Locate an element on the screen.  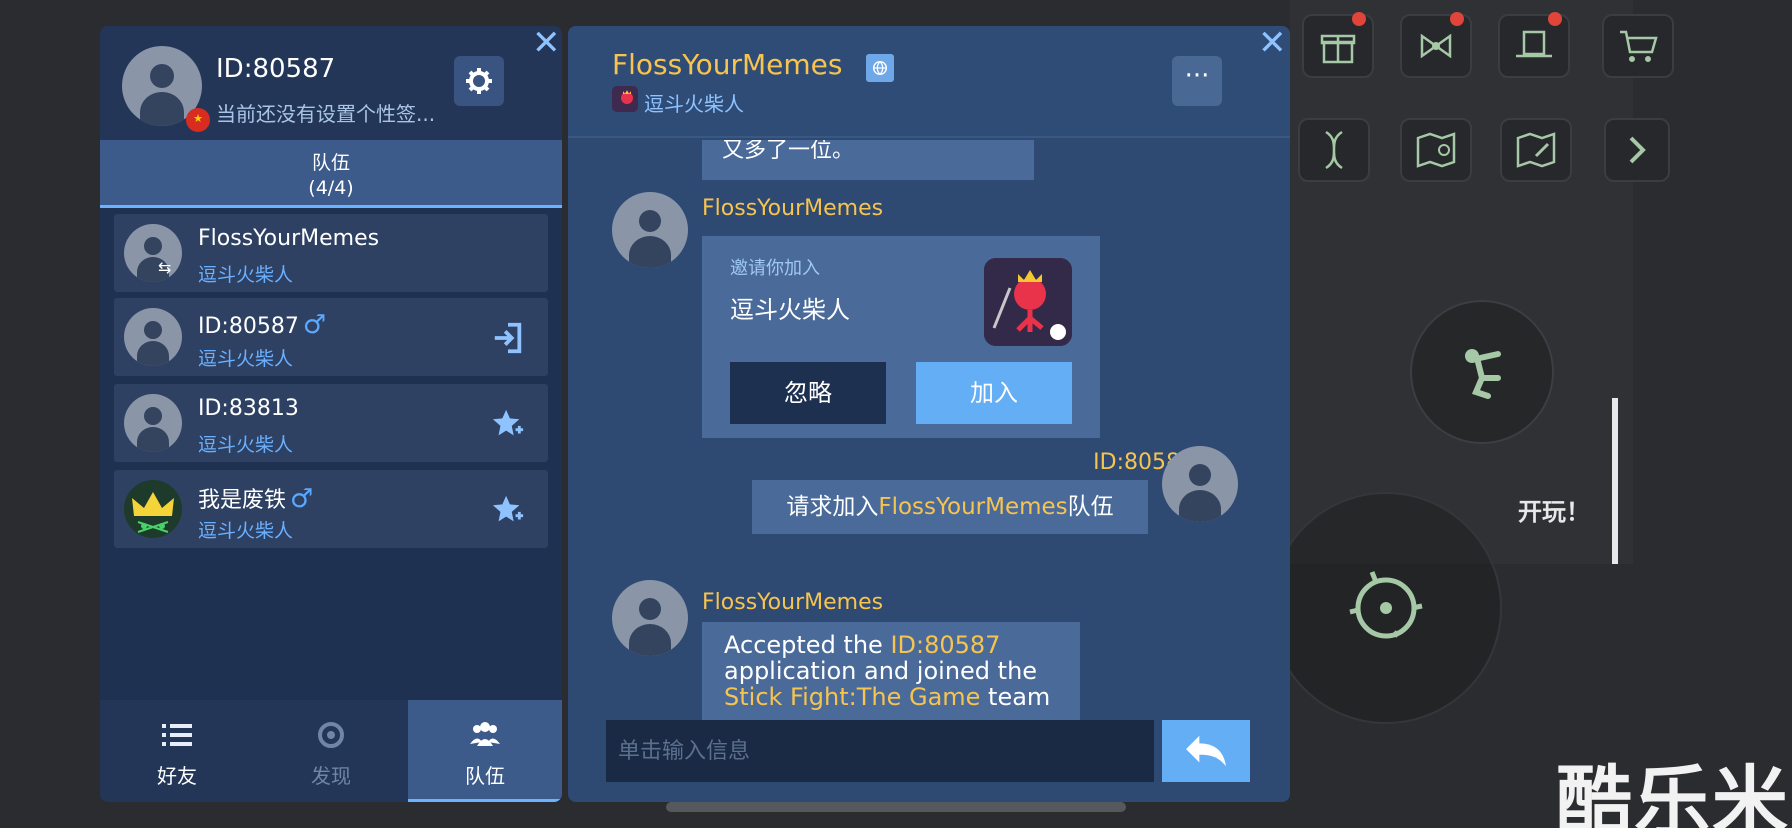
team-member-row: 我是废铁 ♂ 逗斗火柴人 is located at coordinates (331, 509).